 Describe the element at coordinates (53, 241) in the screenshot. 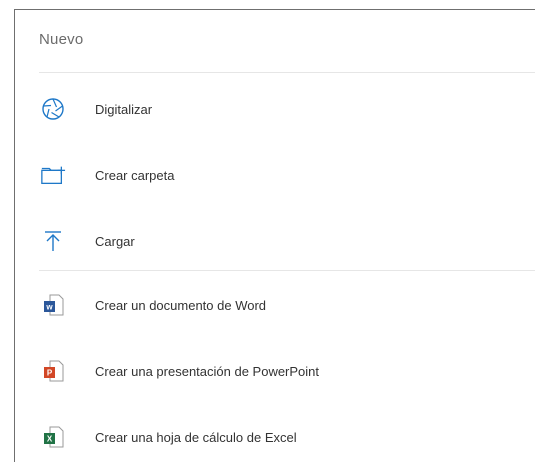

I see `upload-icon` at that location.